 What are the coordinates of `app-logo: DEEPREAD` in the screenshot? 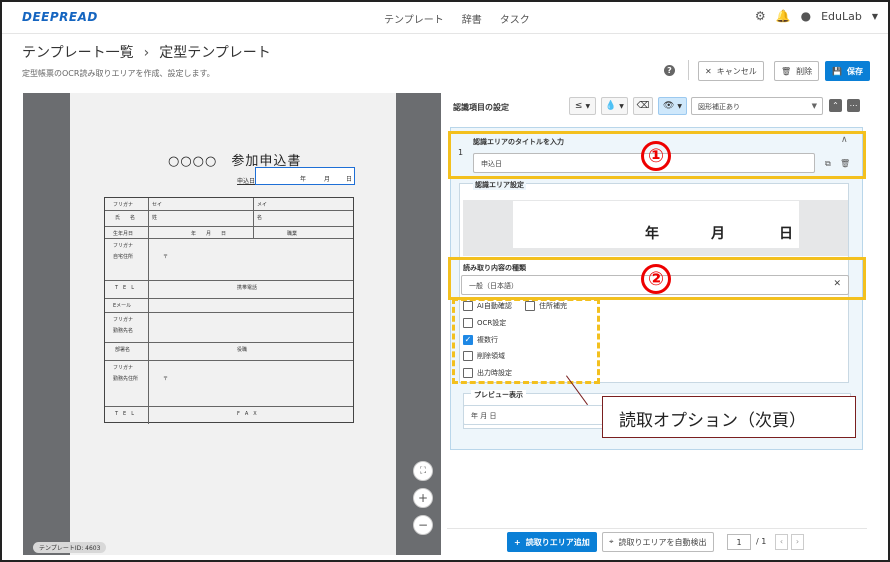 It's located at (60, 17).